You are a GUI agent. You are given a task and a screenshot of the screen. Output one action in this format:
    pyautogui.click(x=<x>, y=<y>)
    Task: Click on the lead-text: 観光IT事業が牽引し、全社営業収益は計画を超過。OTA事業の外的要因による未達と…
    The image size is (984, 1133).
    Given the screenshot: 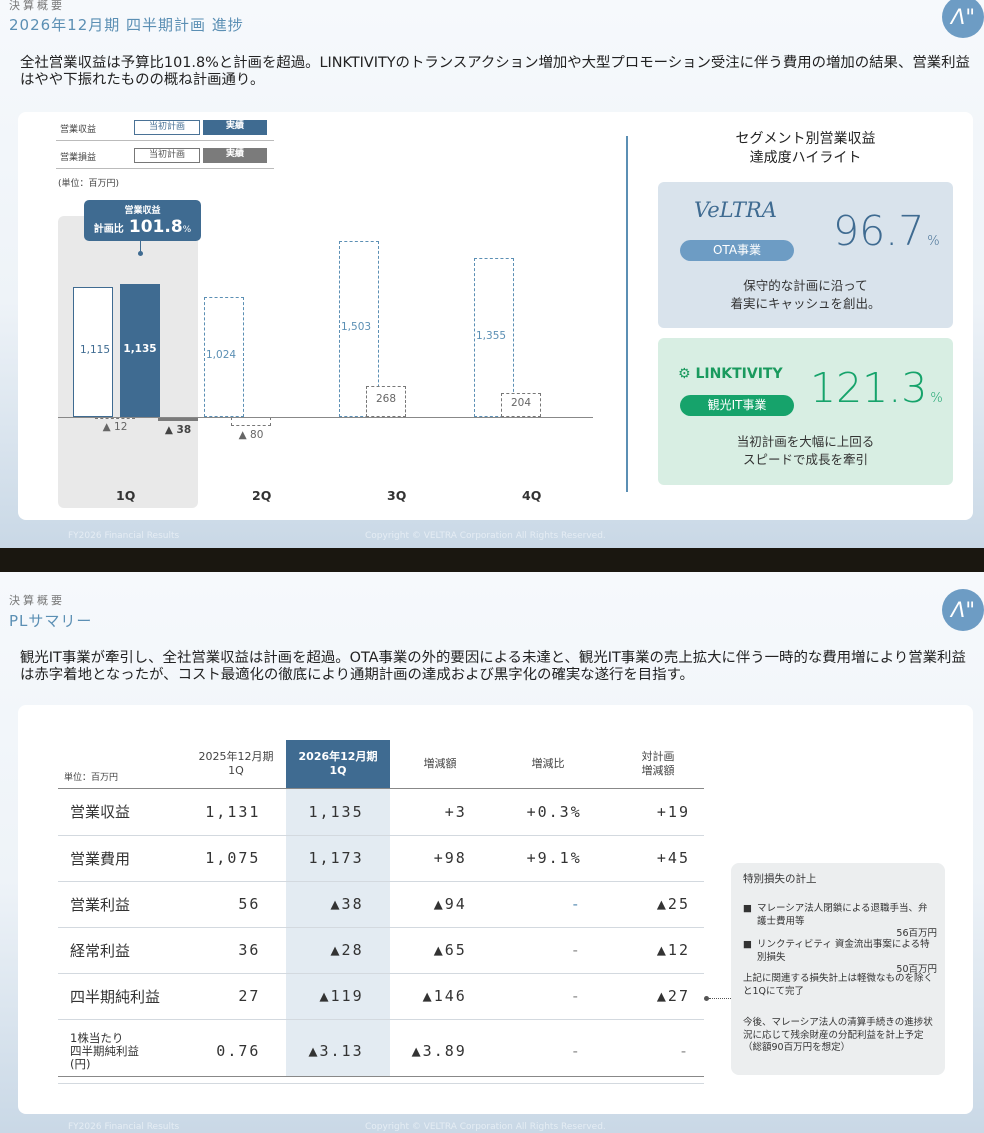 What is the action you would take?
    pyautogui.click(x=493, y=666)
    